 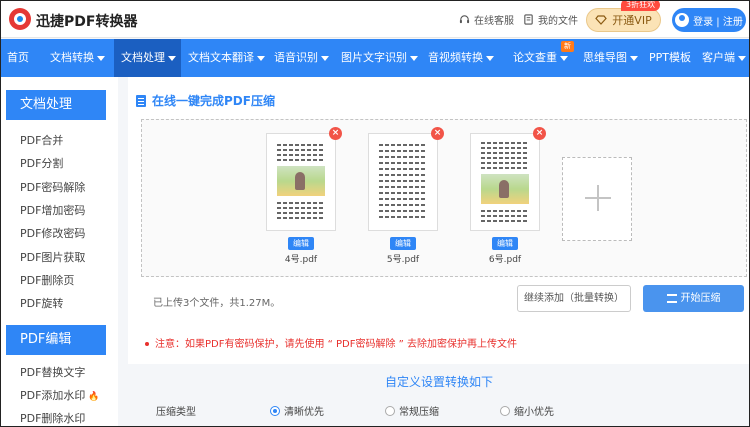 What do you see at coordinates (439, 395) in the screenshot?
I see `settings-panel: 自定义设置转换如下 压缩类型 清晰优先 常规压缩 缩小优先` at bounding box center [439, 395].